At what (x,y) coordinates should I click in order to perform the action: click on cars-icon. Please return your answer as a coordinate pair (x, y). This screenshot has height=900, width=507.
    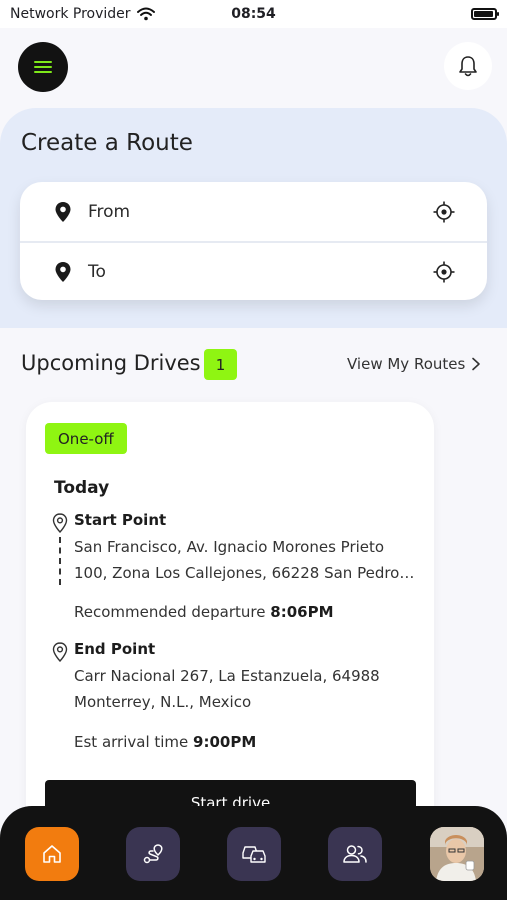
    Looking at the image, I should click on (254, 854).